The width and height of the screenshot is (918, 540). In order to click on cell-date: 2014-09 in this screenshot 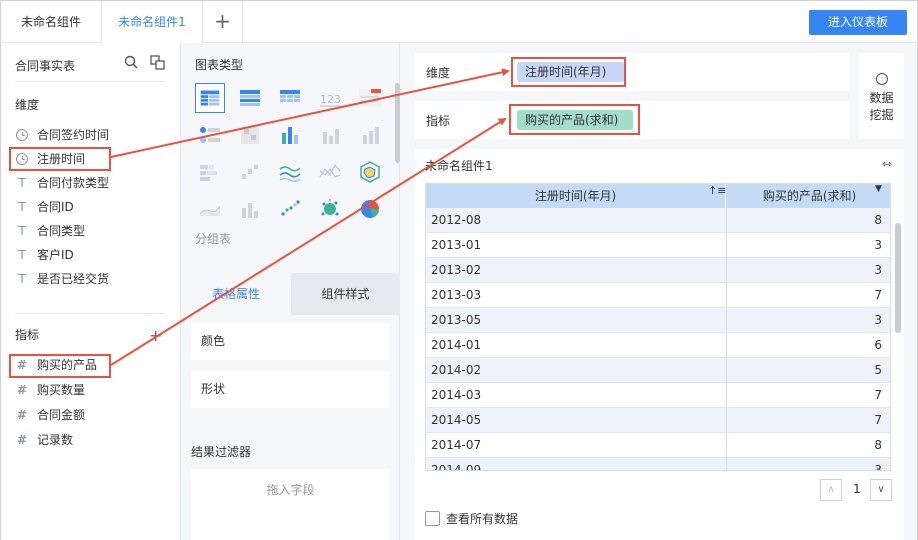, I will do `click(456, 467)`.